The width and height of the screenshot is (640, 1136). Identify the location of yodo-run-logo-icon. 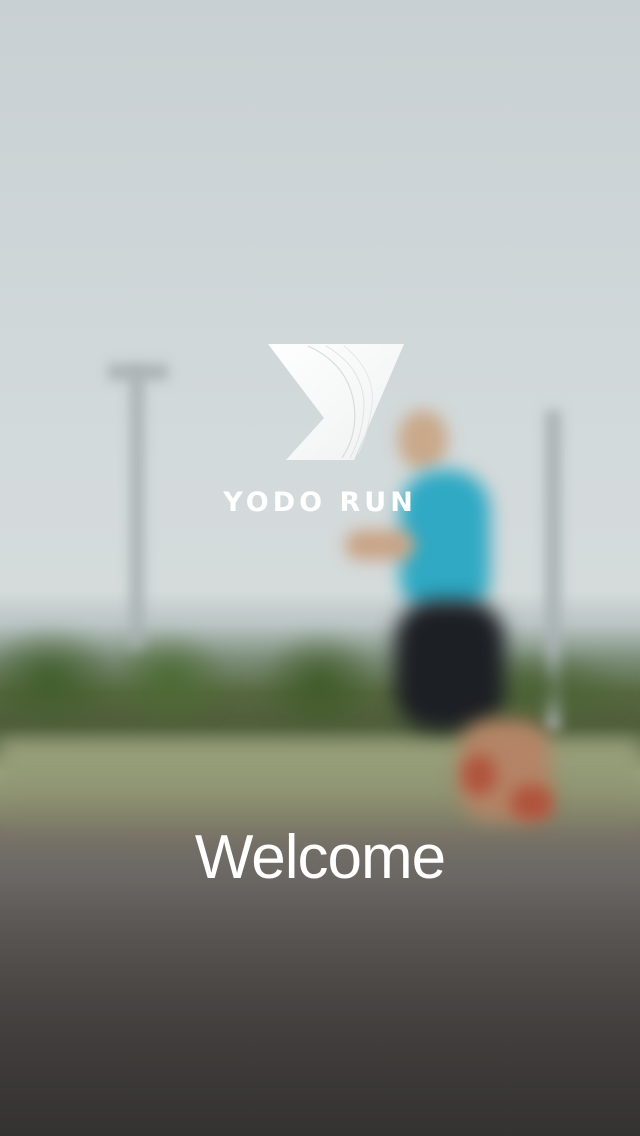
(336, 402).